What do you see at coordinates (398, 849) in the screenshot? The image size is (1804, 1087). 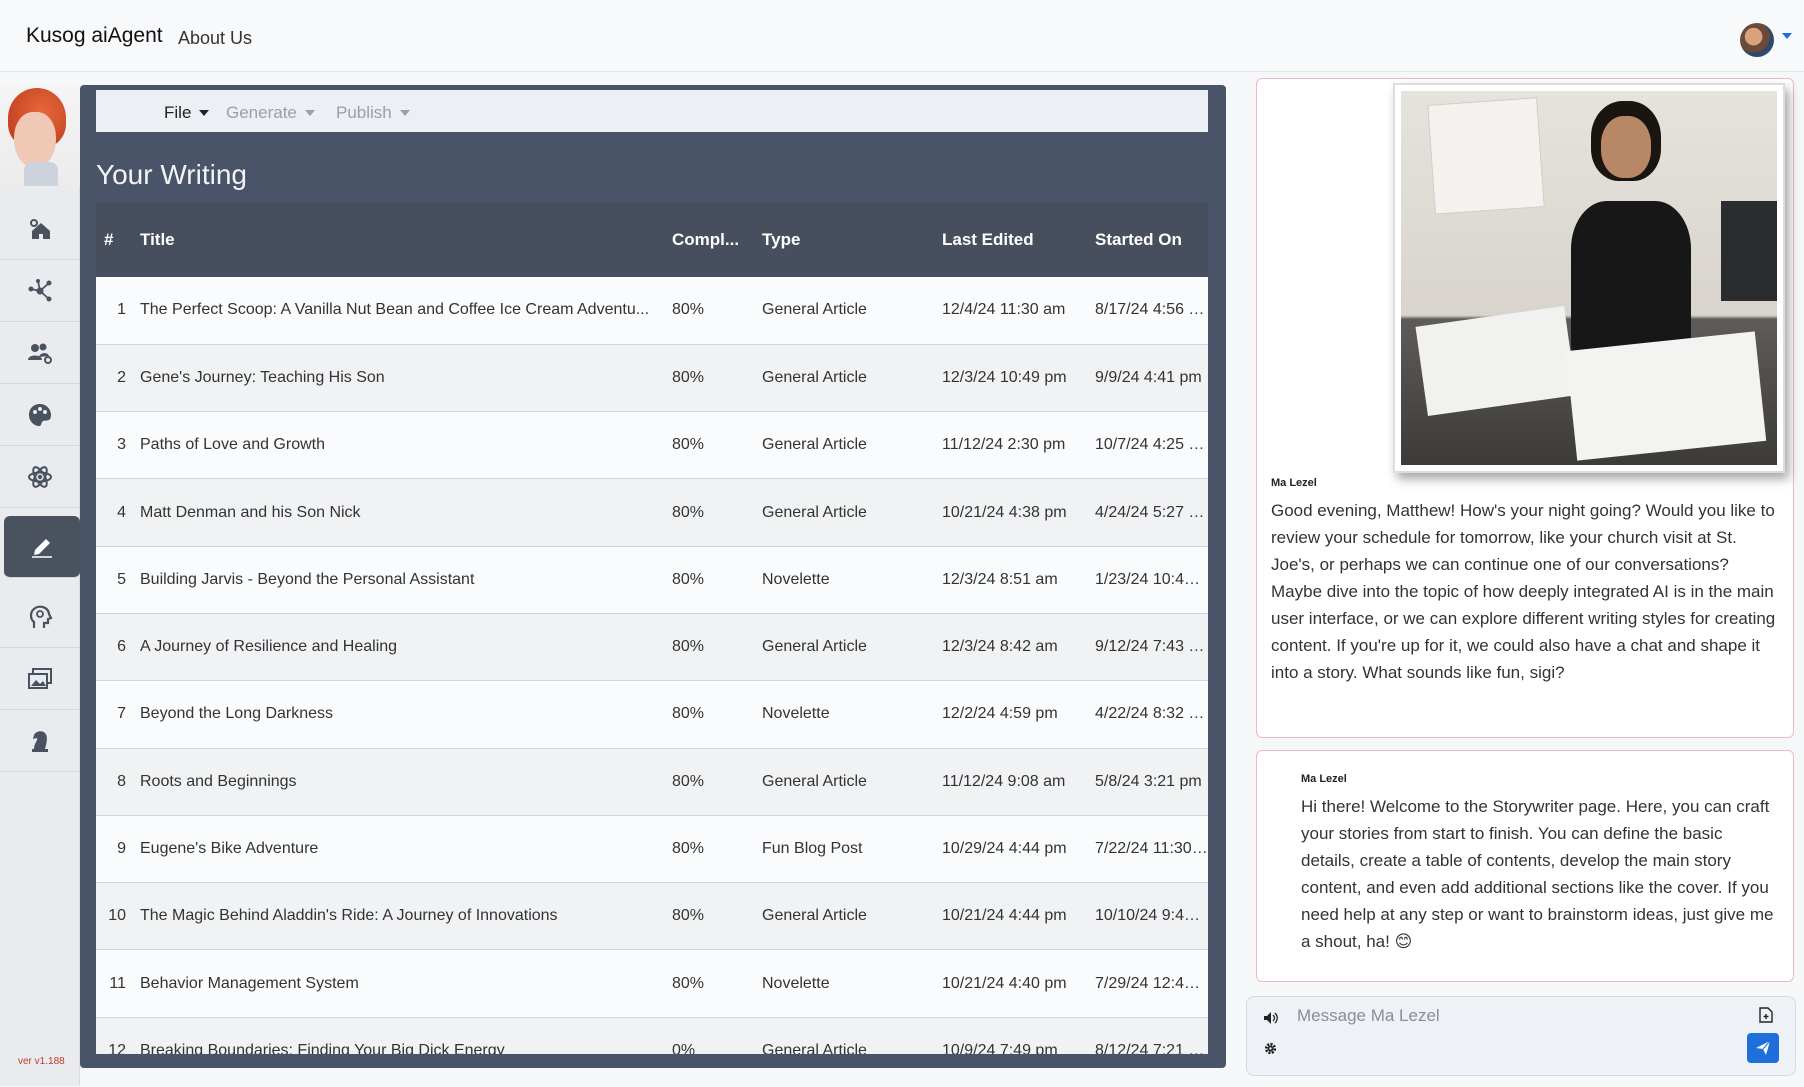 I see `row-title: Eugene's Bike Adventure` at bounding box center [398, 849].